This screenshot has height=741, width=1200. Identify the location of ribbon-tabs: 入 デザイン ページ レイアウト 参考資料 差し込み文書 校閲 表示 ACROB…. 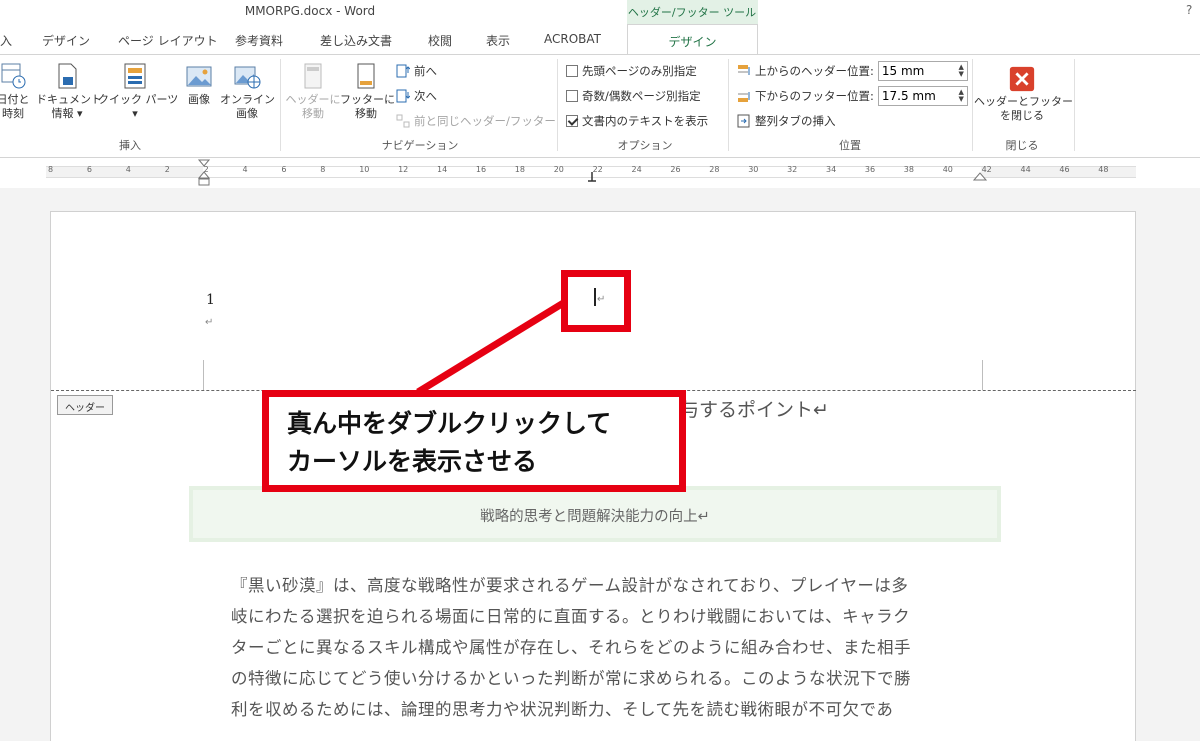
(600, 39).